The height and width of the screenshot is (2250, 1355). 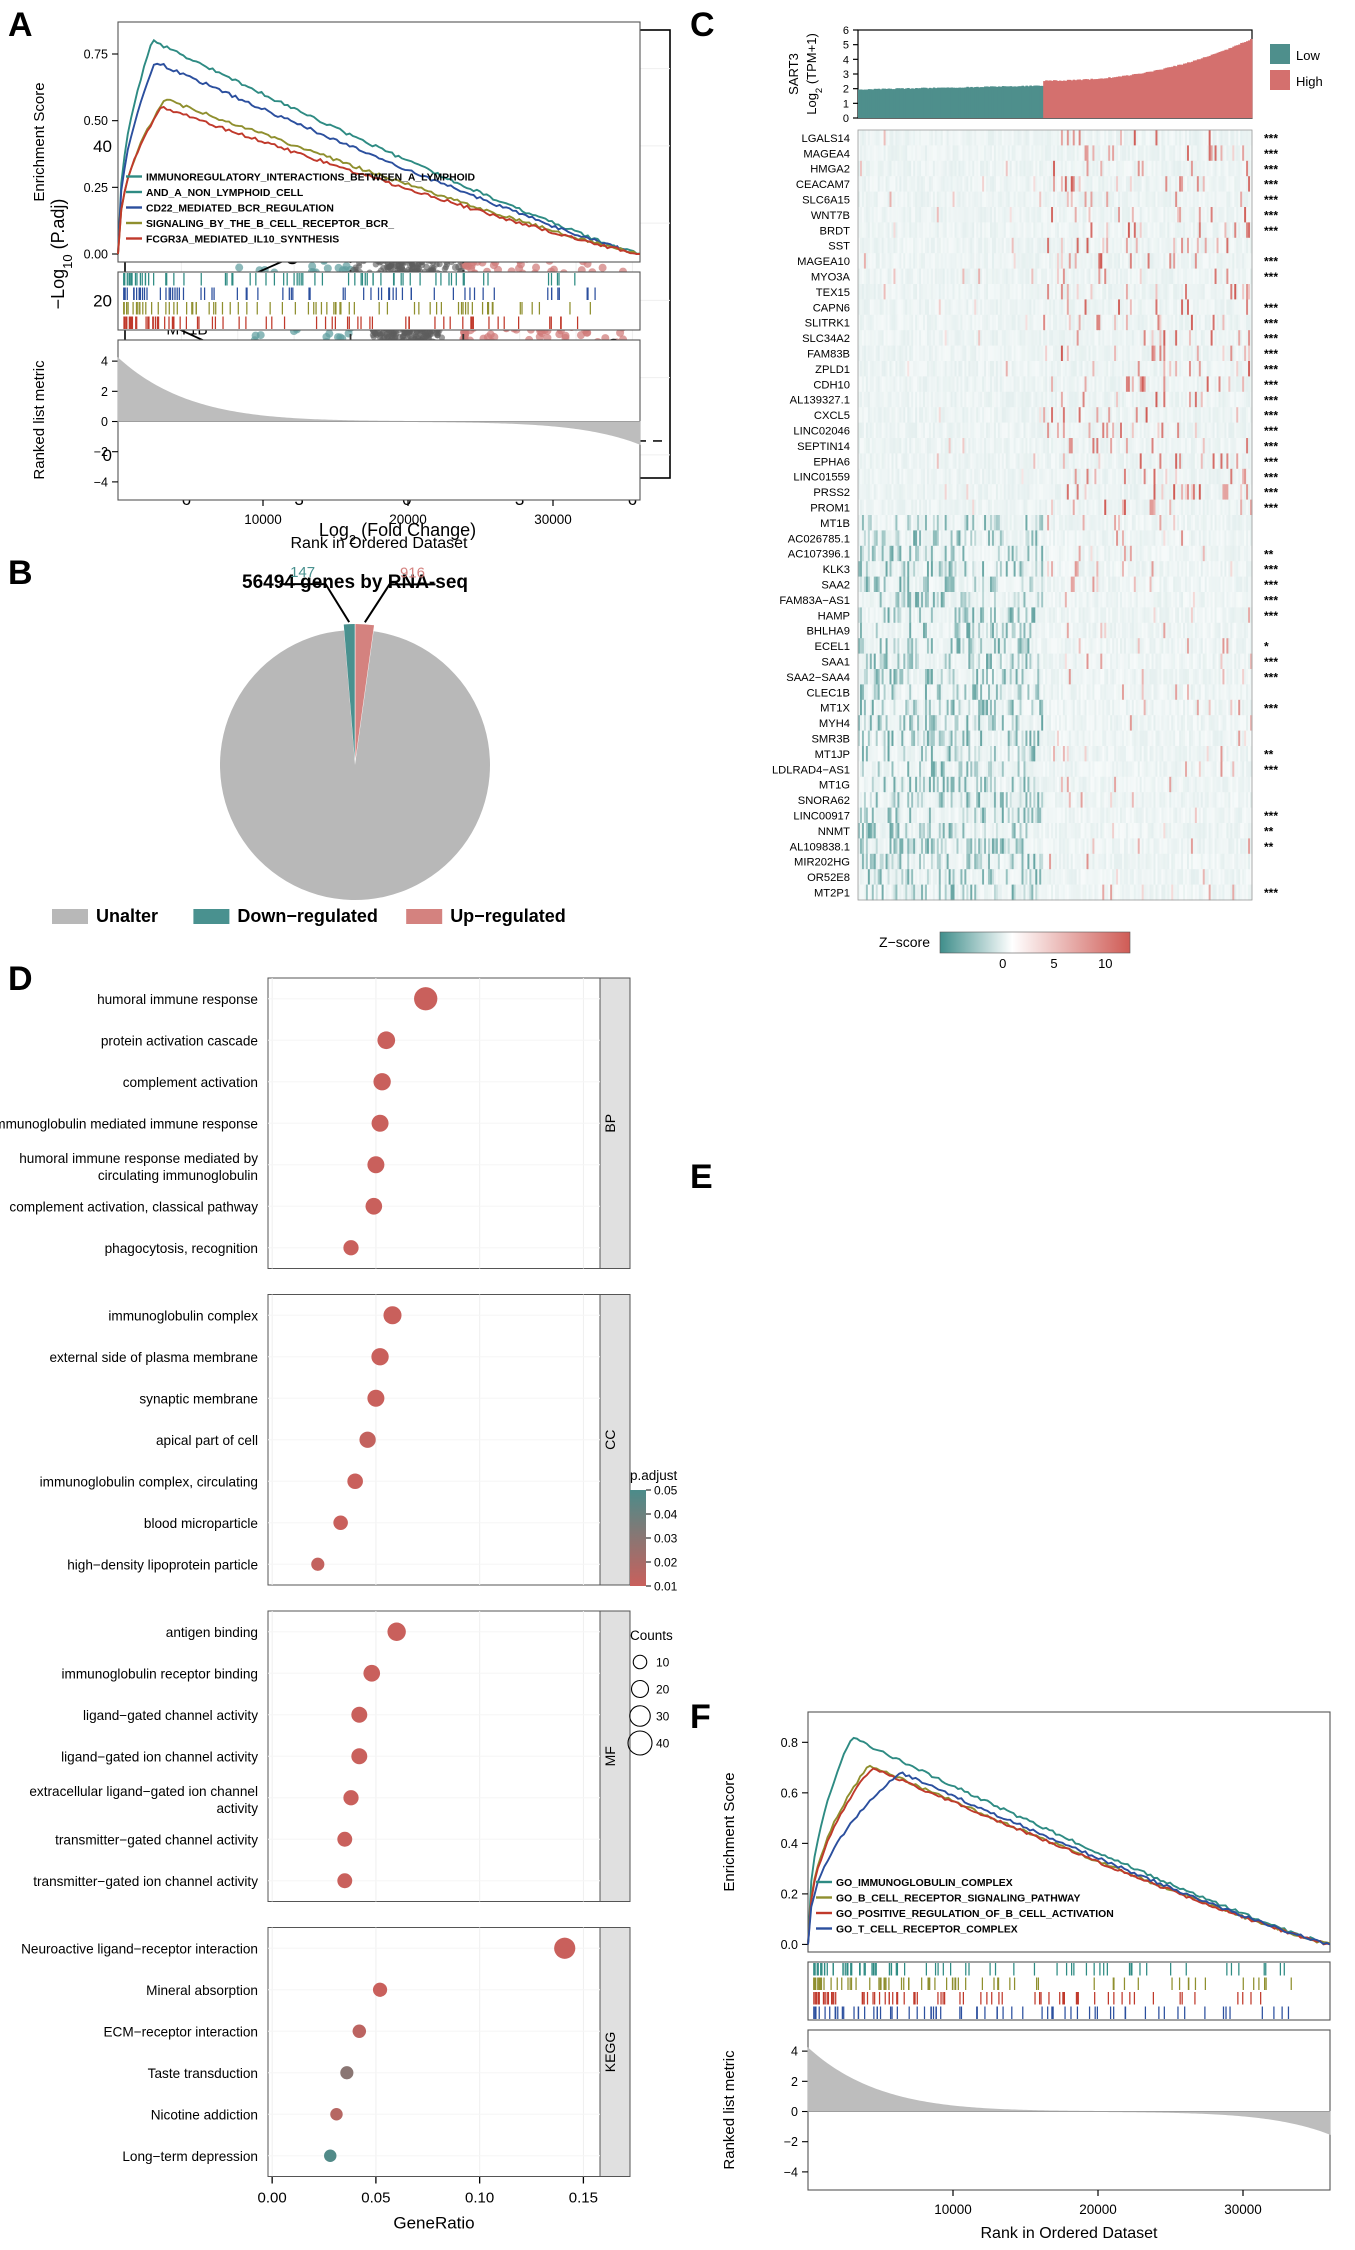 I want to click on heatmap-gene-label: WNT7B, so click(x=830, y=216).